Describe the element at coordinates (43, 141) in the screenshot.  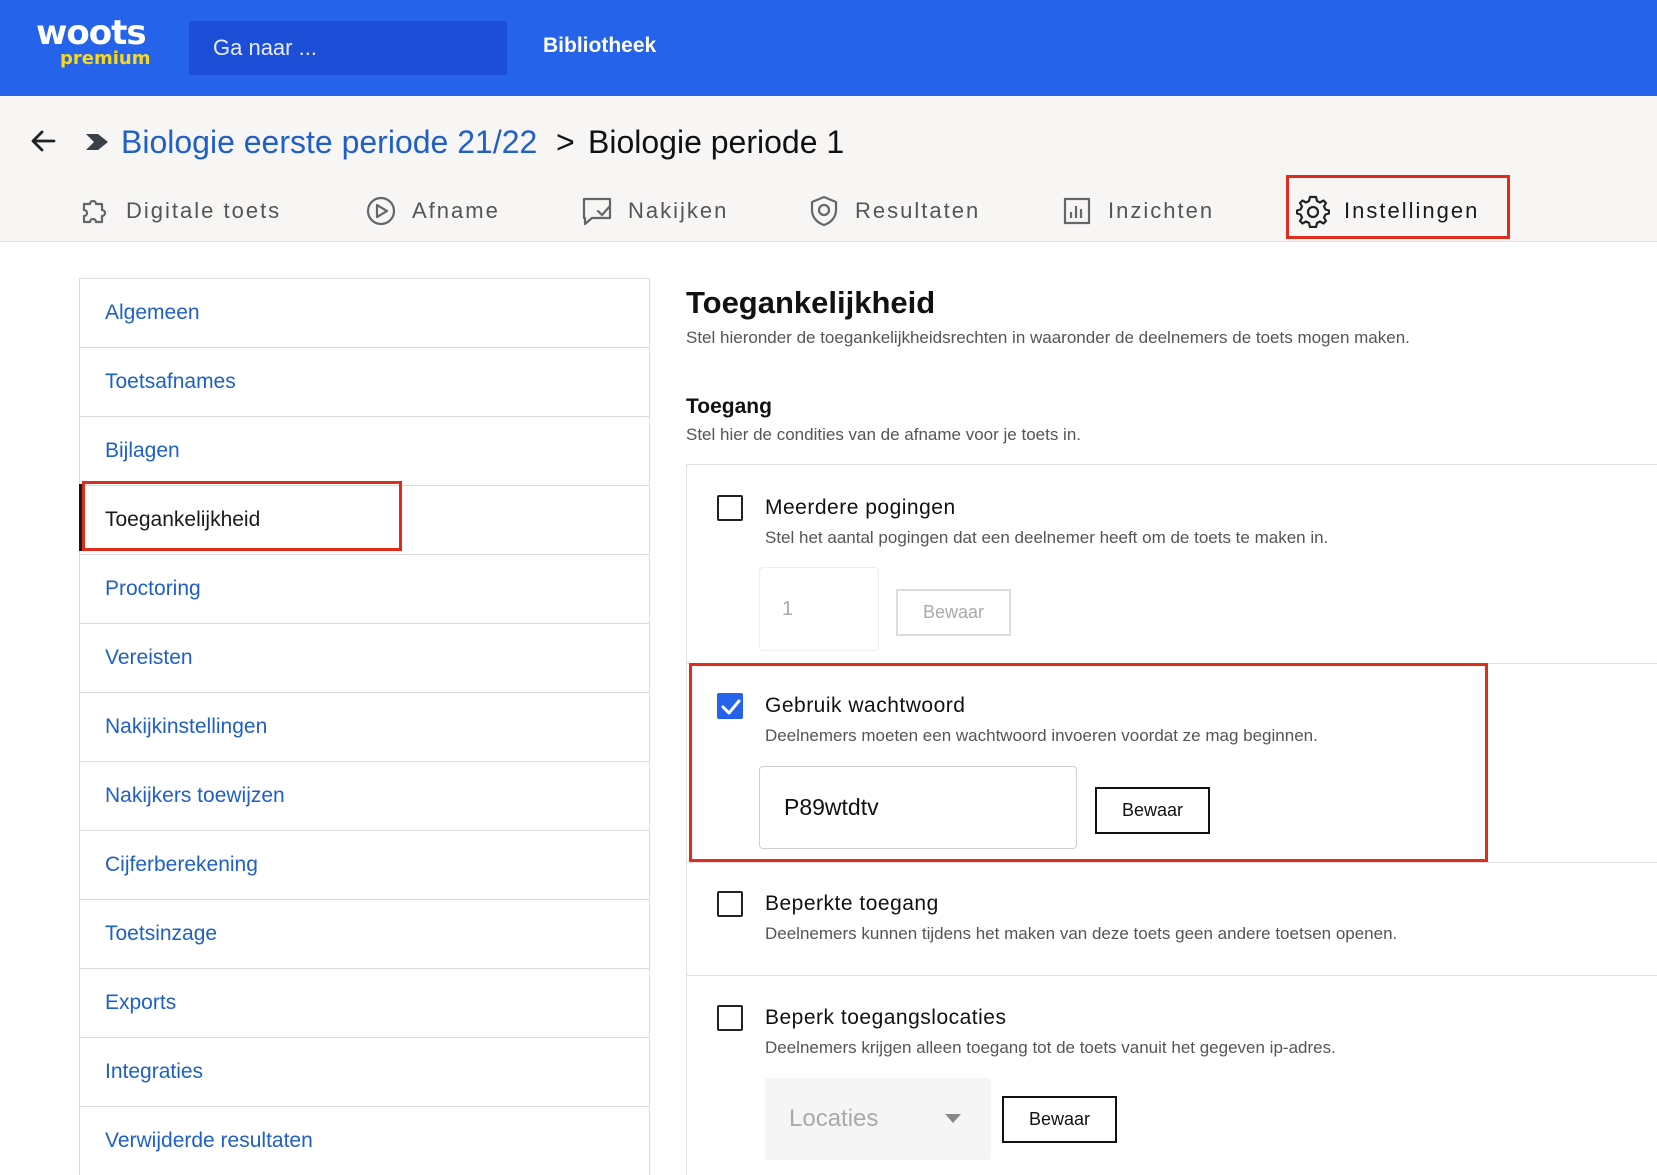
I see `arrow-left-icon` at that location.